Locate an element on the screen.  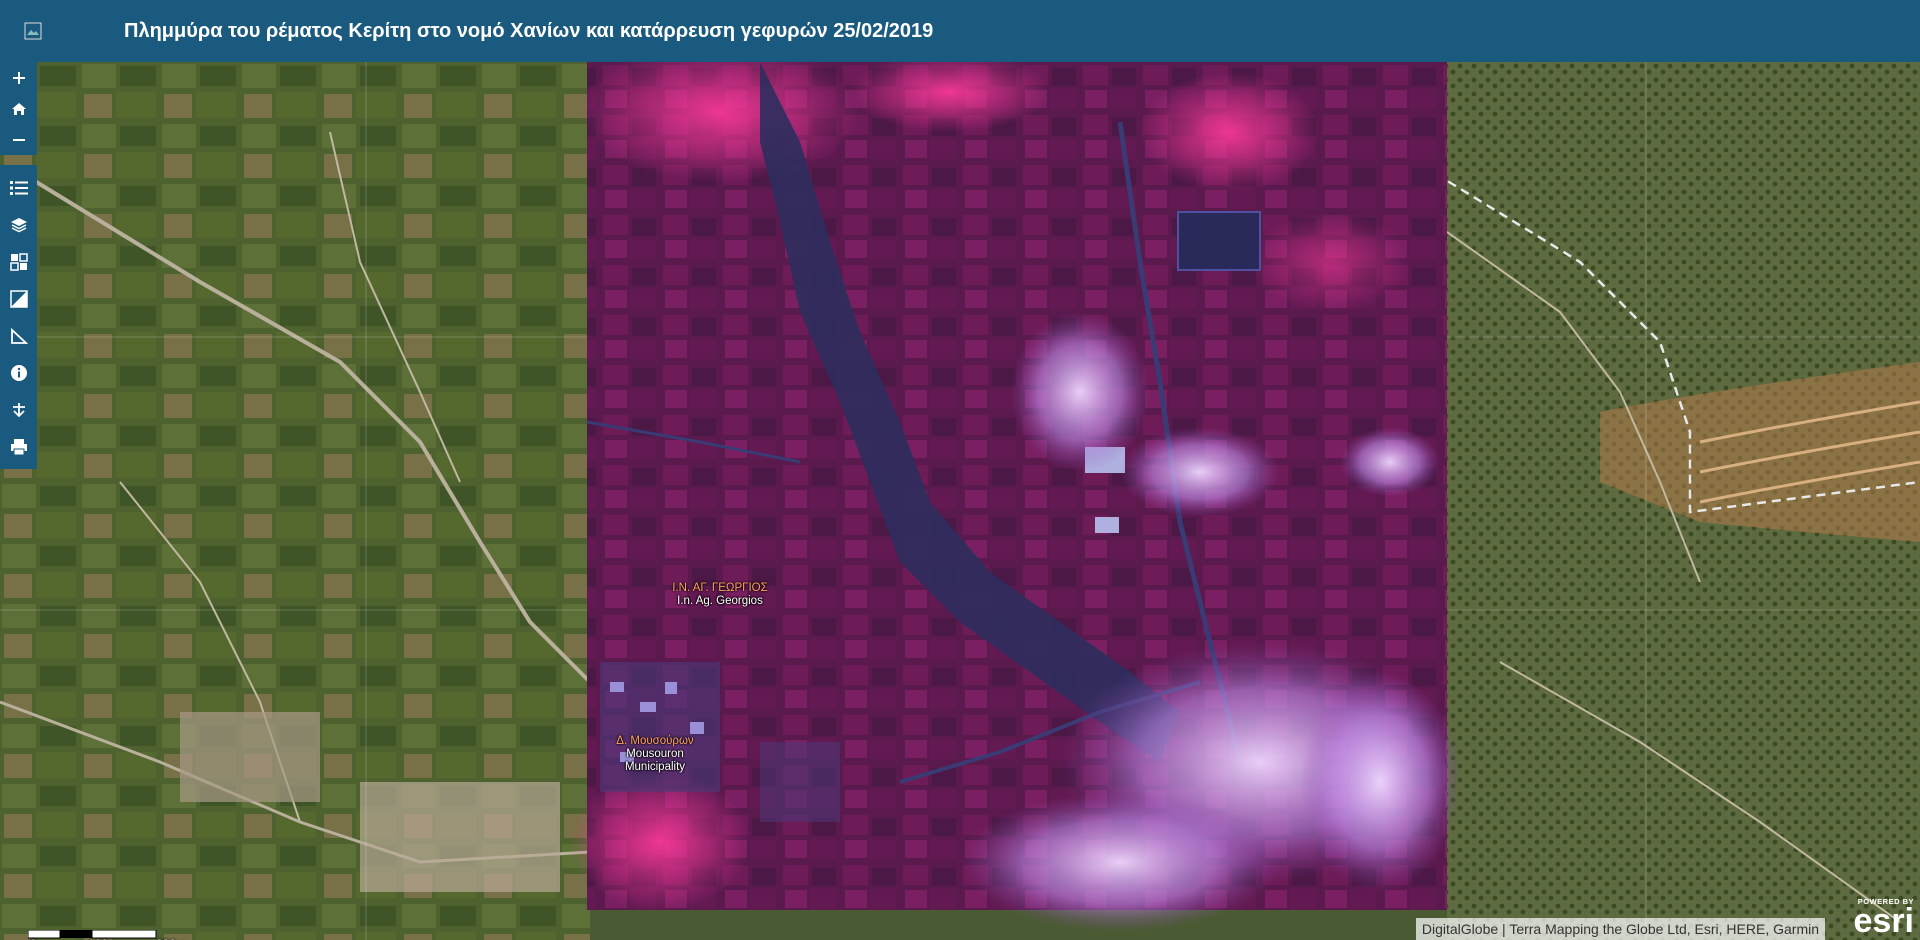
basemap-gallery-icon is located at coordinates (18, 261).